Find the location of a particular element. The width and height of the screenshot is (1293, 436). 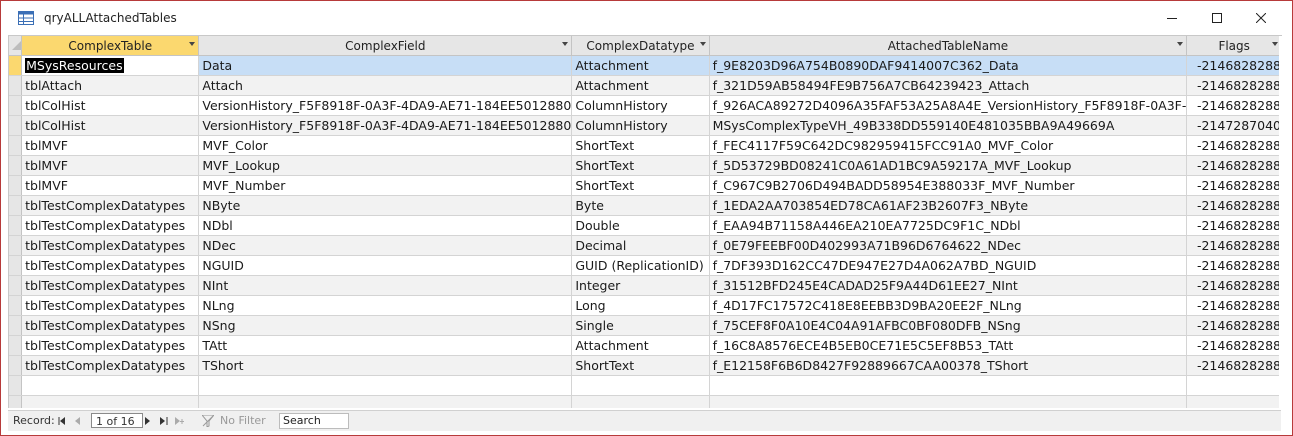

cell-complexdatatype: Double is located at coordinates (640, 225).